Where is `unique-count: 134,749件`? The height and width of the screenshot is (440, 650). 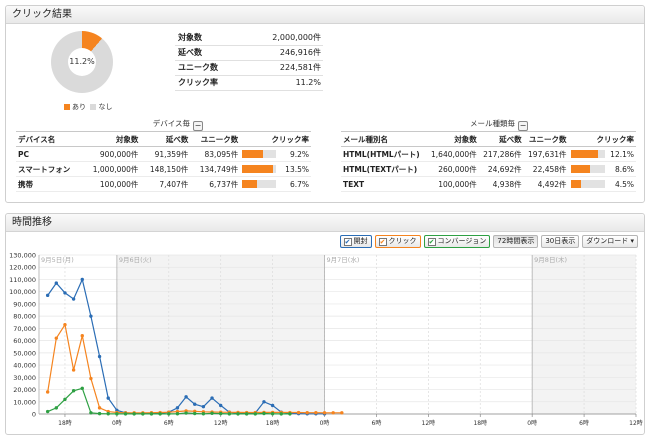
unique-count: 134,749件 is located at coordinates (215, 169).